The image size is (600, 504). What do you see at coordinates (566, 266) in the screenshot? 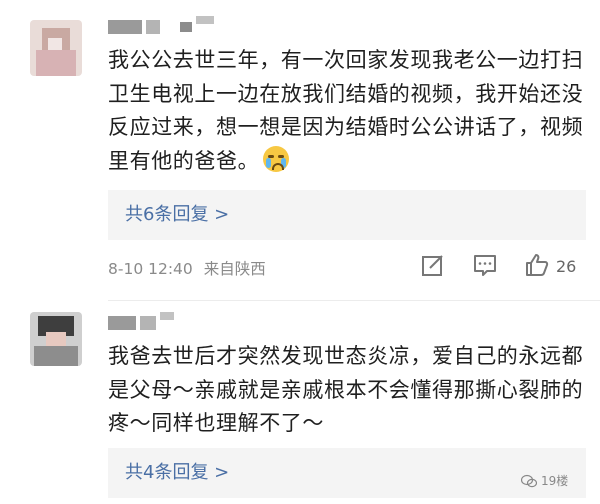
I see `like-count: 26` at bounding box center [566, 266].